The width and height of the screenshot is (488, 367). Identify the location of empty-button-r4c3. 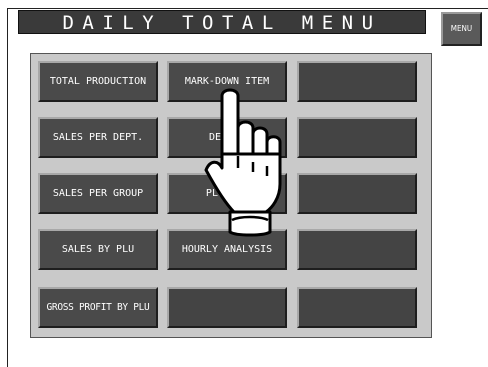
(357, 249).